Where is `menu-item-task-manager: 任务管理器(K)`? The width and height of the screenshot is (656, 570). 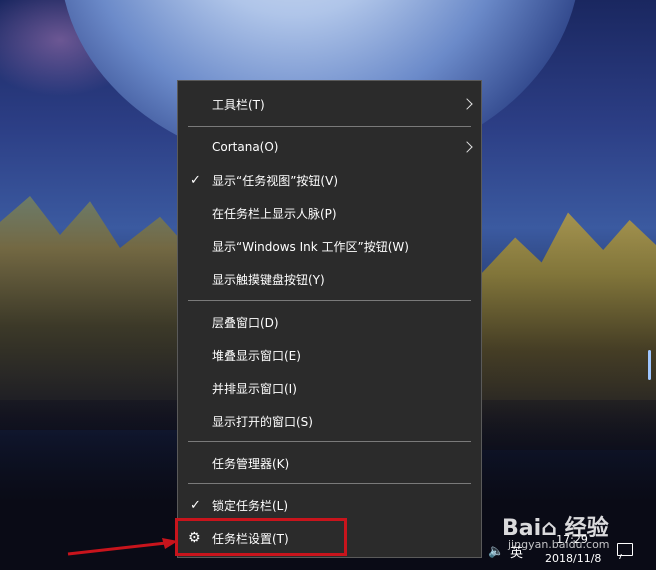
menu-item-task-manager: 任务管理器(K) is located at coordinates (329, 463).